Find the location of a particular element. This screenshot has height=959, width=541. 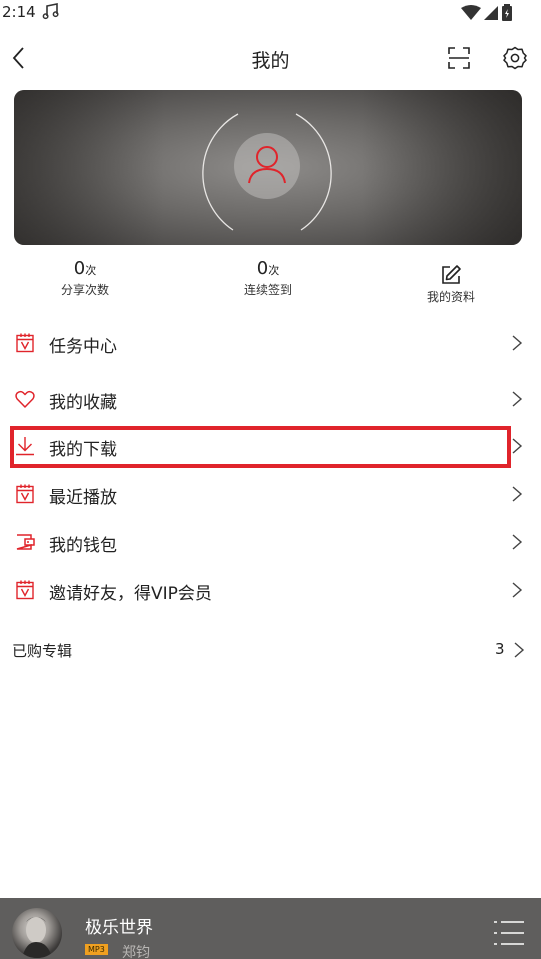

status-time: 2:14 is located at coordinates (19, 12).